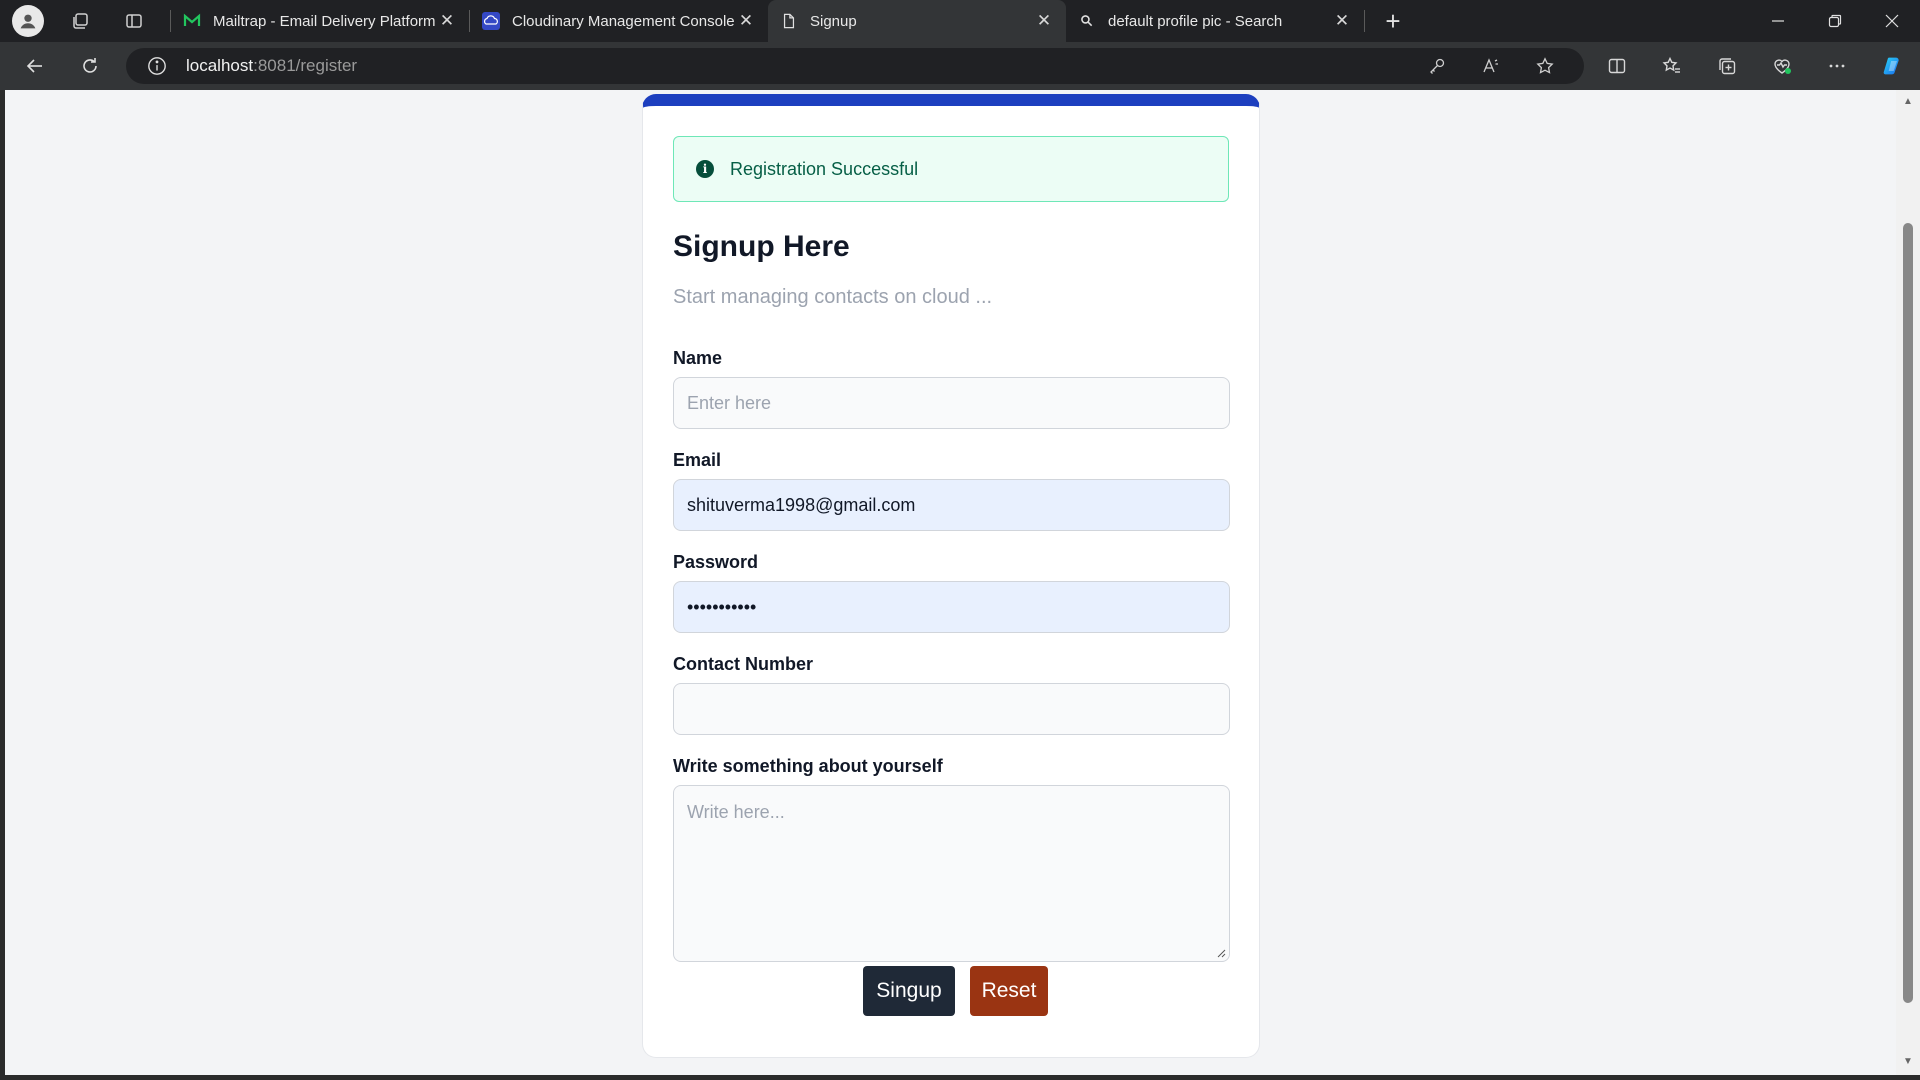  I want to click on profile-avatar-icon, so click(28, 21).